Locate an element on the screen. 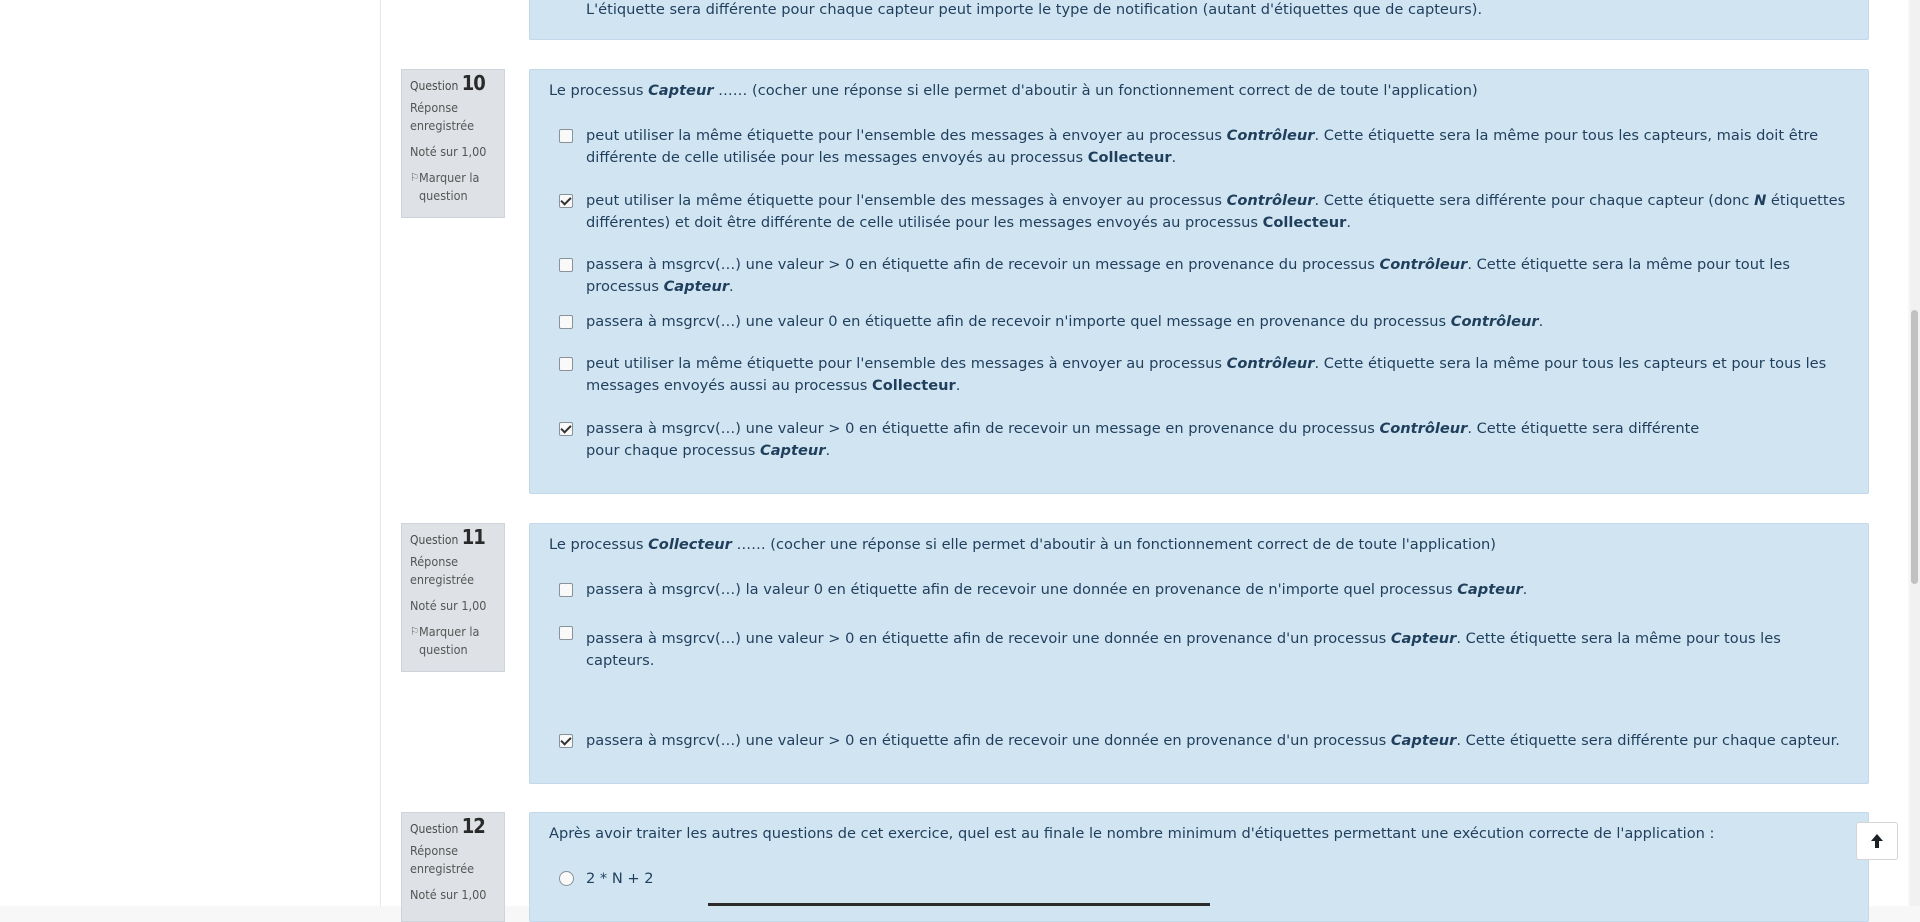 The height and width of the screenshot is (922, 1920). question-number: Question 12 is located at coordinates (448, 826).